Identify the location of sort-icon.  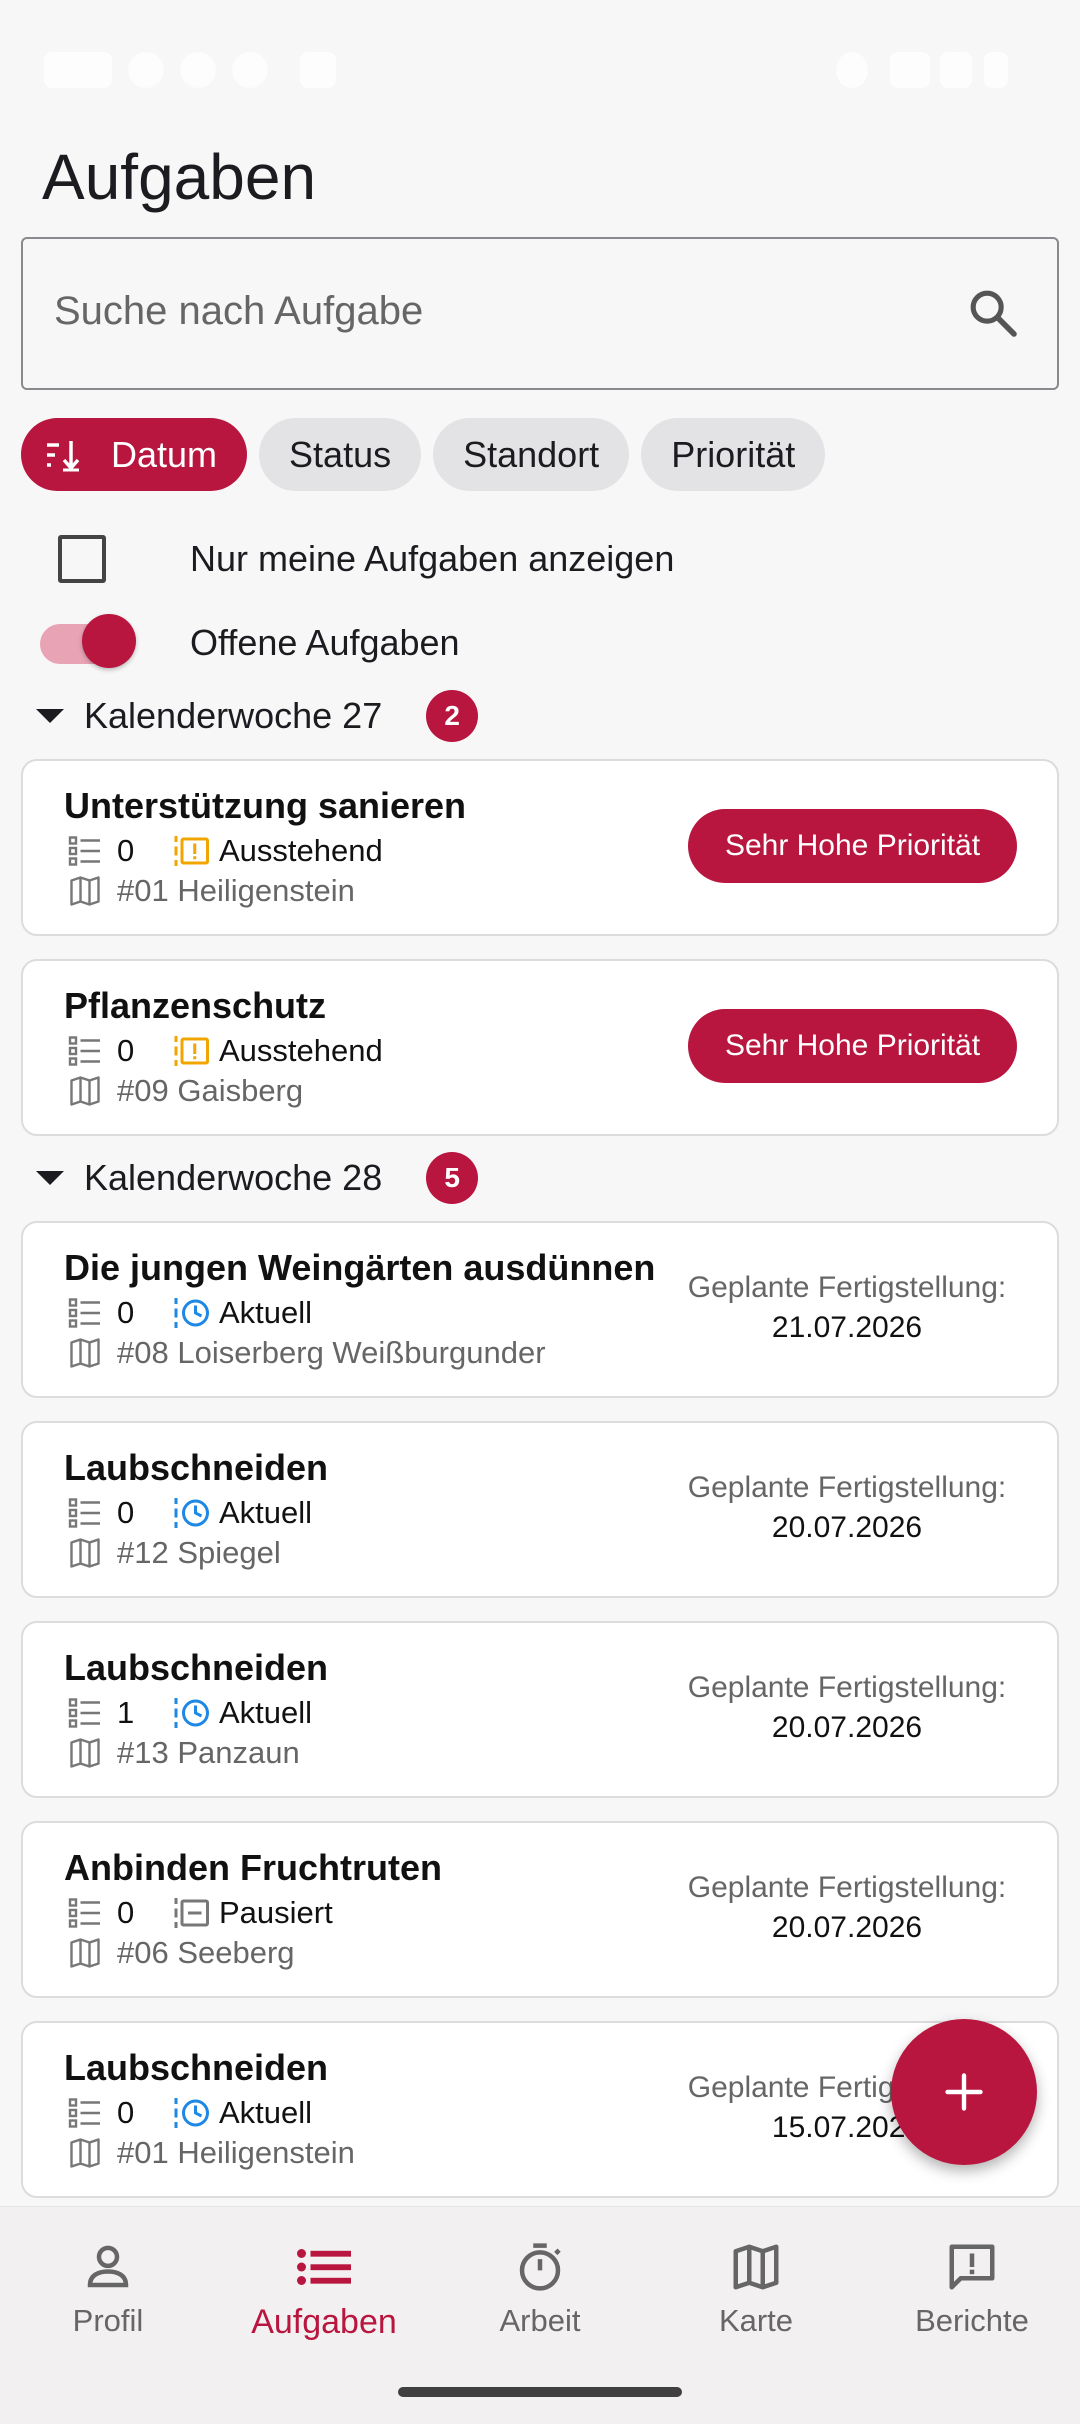
(63, 455).